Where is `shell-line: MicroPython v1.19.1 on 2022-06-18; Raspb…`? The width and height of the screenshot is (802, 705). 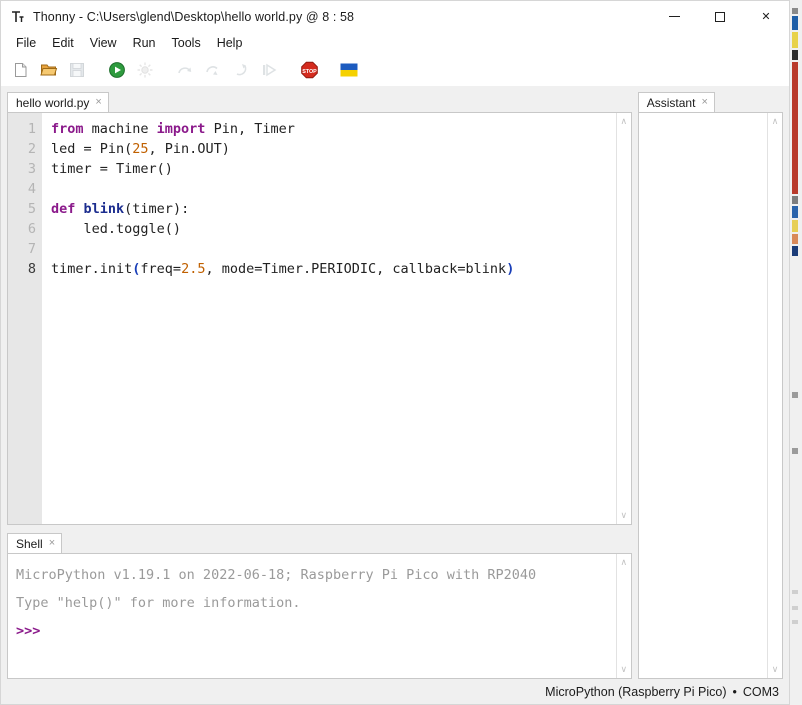 shell-line: MicroPython v1.19.1 on 2022-06-18; Raspb… is located at coordinates (276, 575).